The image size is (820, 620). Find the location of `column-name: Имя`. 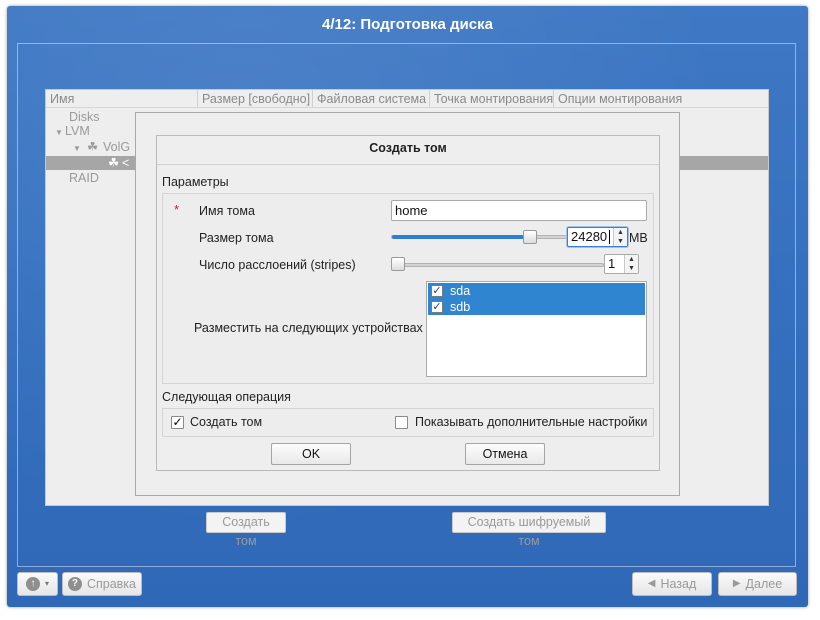

column-name: Имя is located at coordinates (122, 99).